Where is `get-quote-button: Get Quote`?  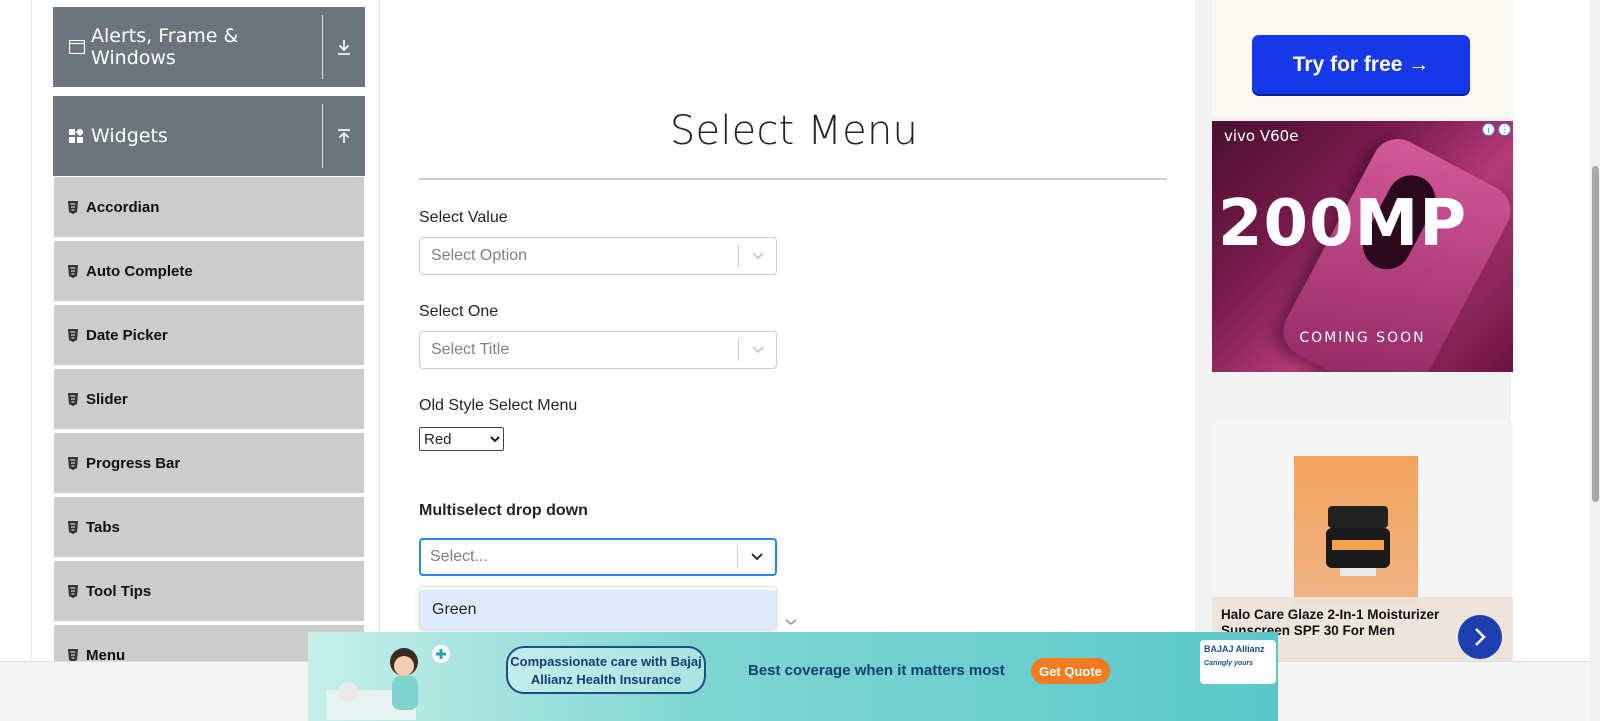
get-quote-button: Get Quote is located at coordinates (1070, 671).